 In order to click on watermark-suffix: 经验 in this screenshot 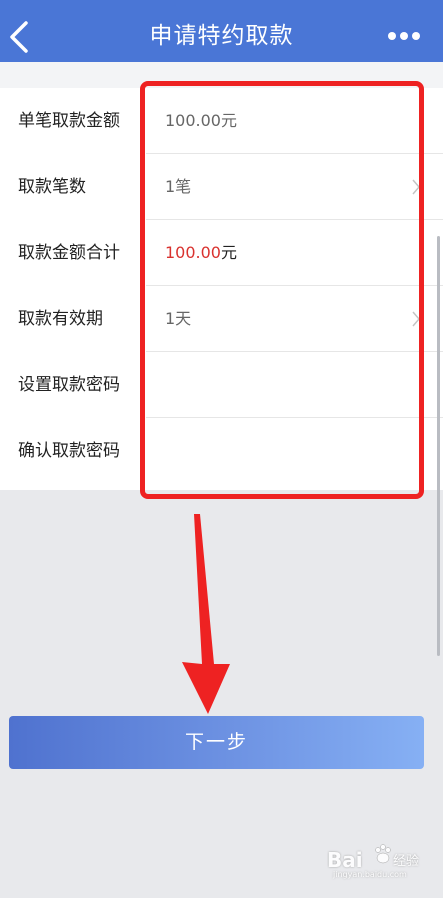, I will do `click(406, 861)`.